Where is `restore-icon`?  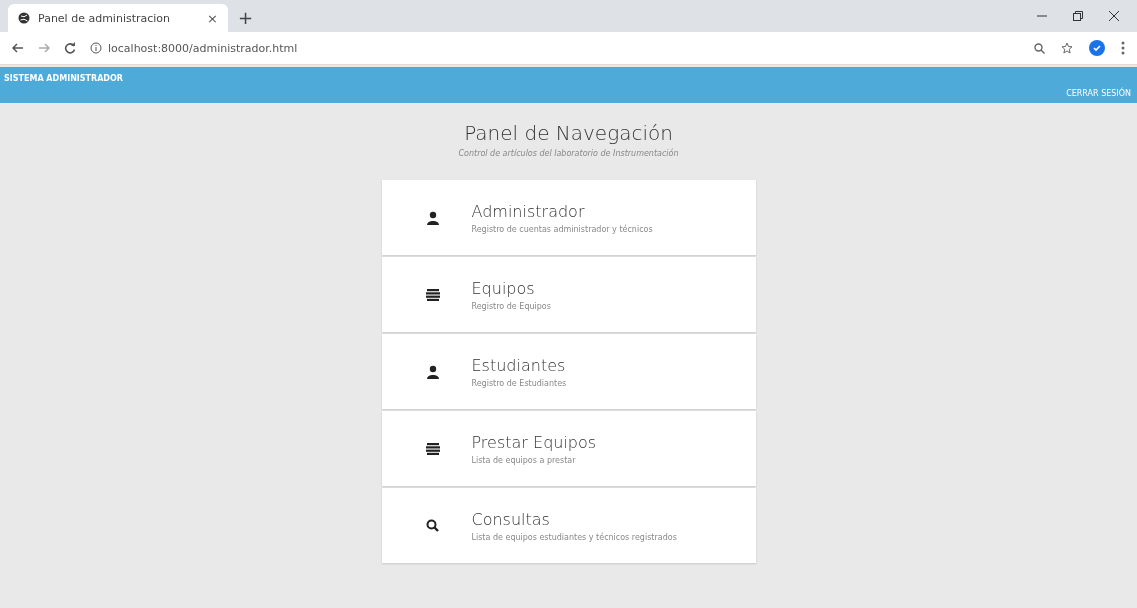
restore-icon is located at coordinates (1078, 16).